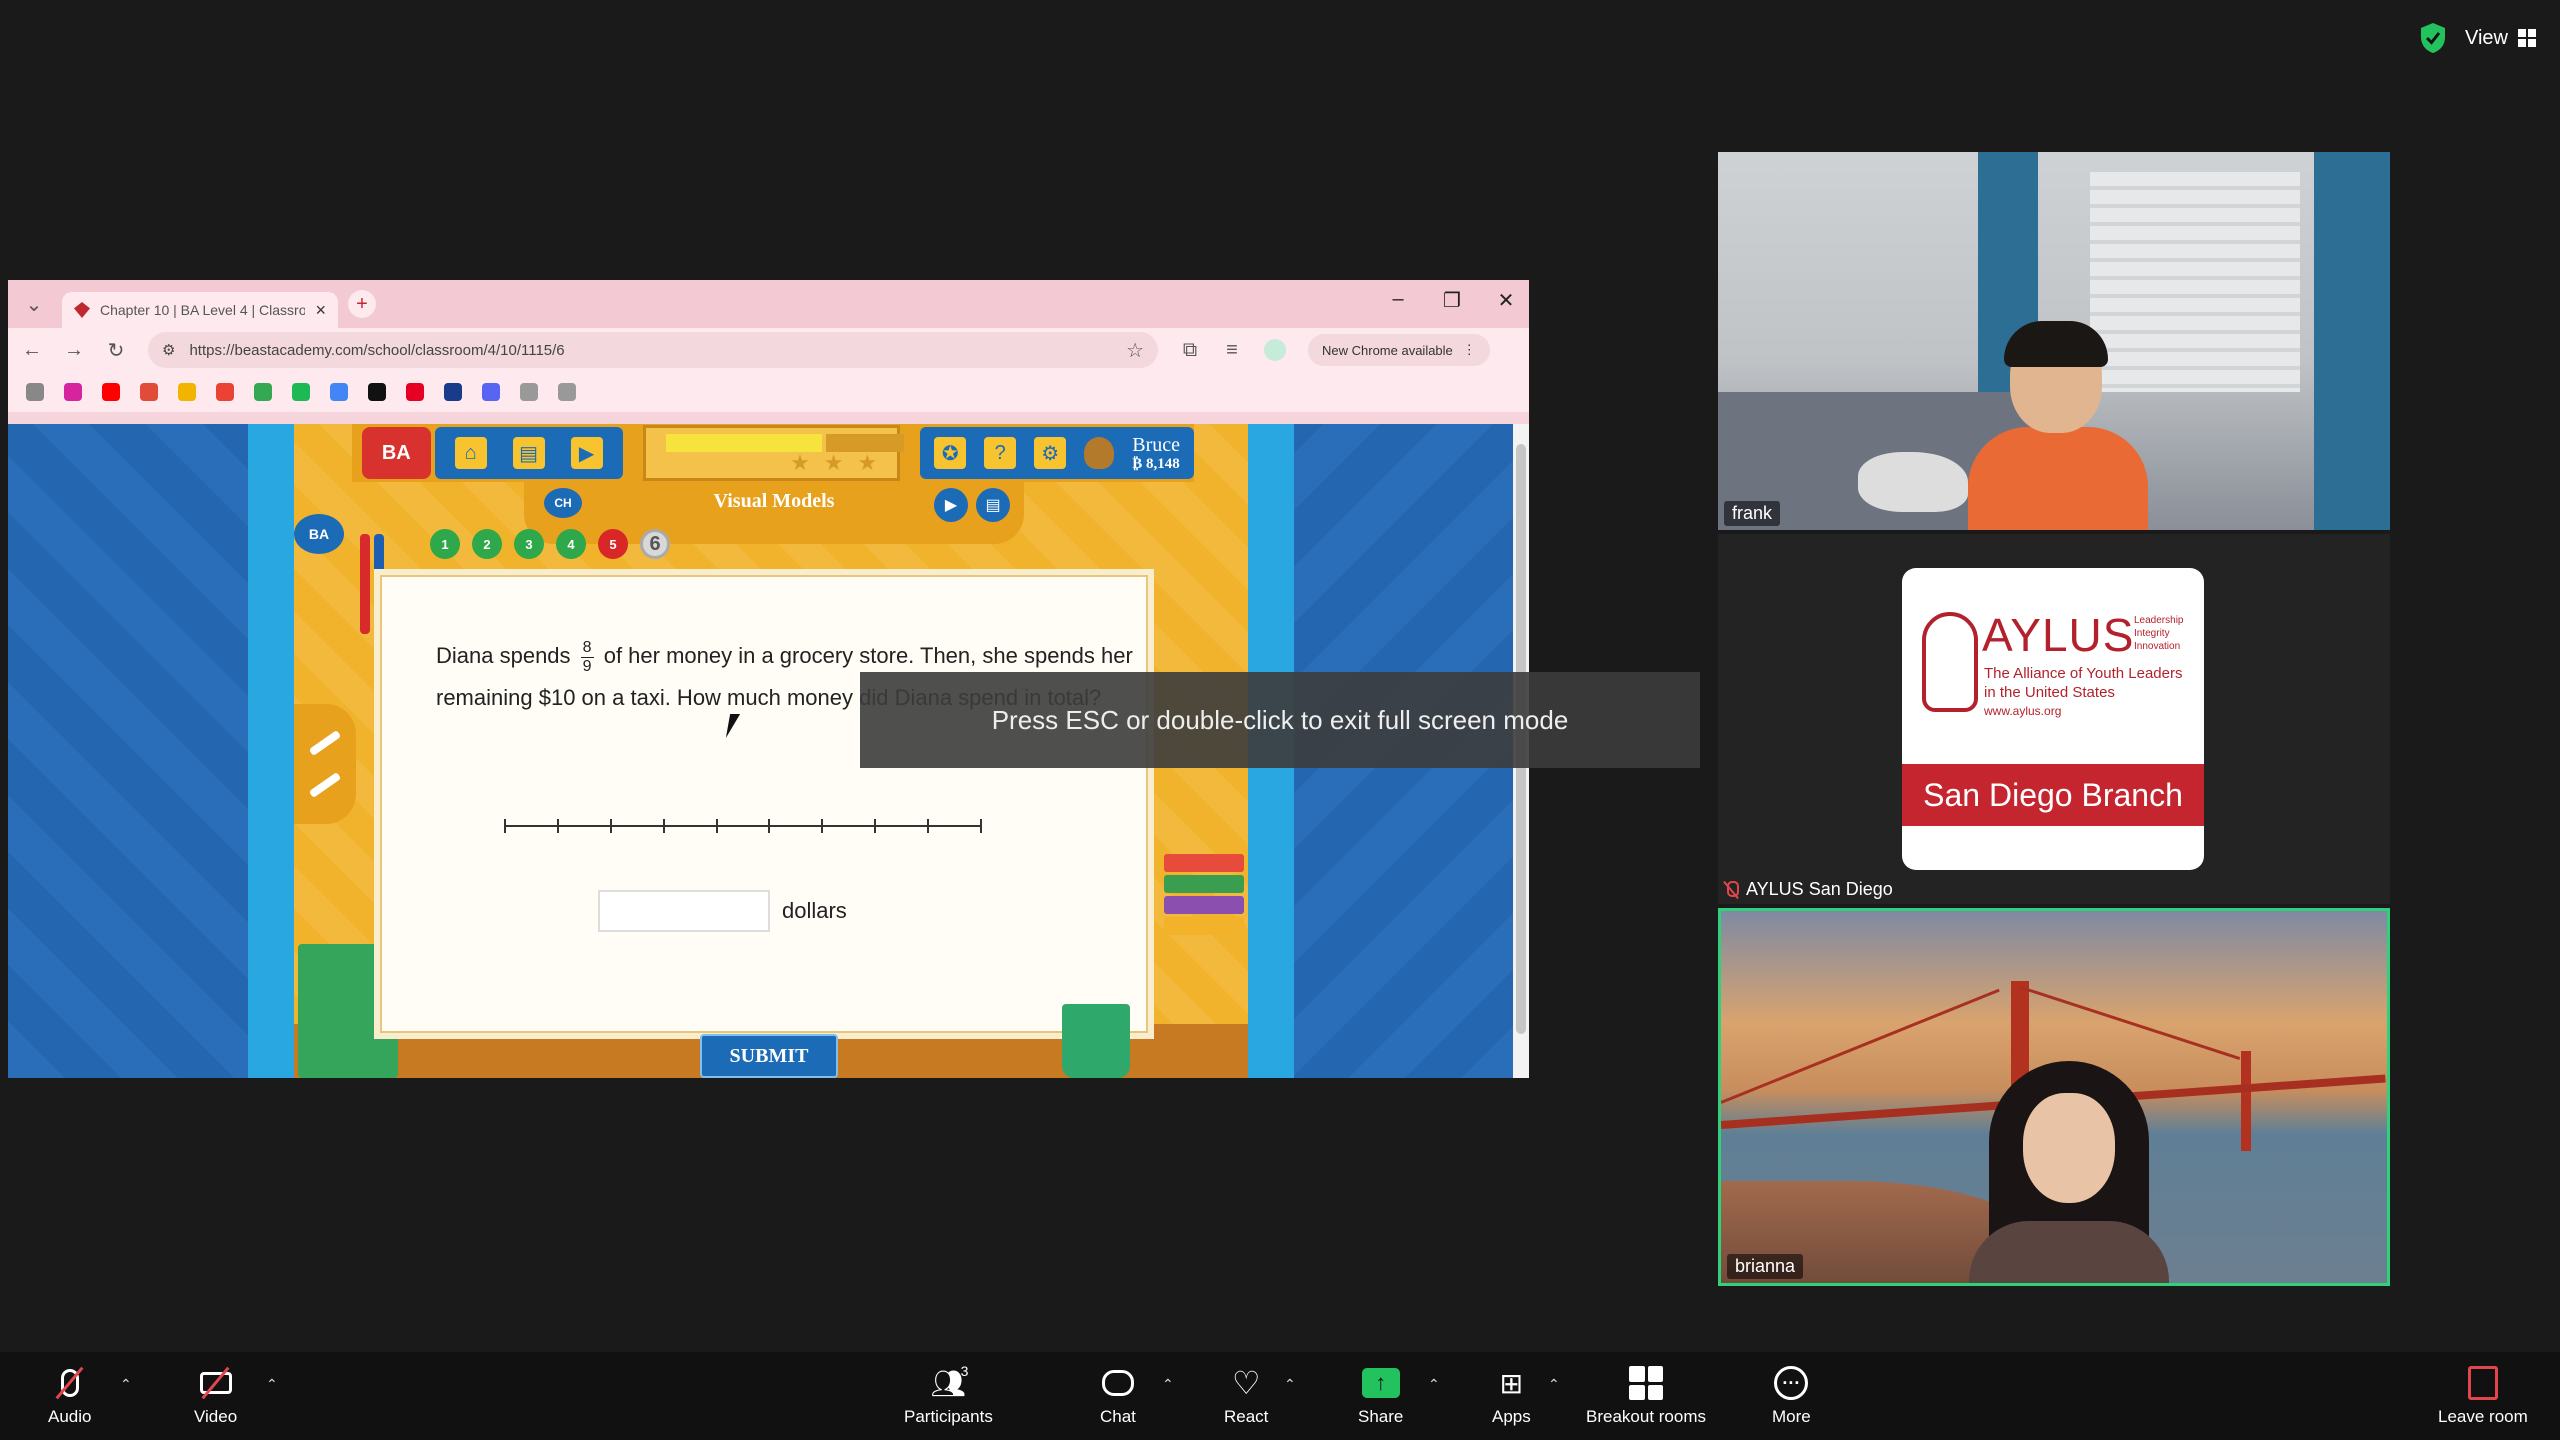 The height and width of the screenshot is (1440, 2560). What do you see at coordinates (503, 655) in the screenshot?
I see `question-part1: Diana spends` at bounding box center [503, 655].